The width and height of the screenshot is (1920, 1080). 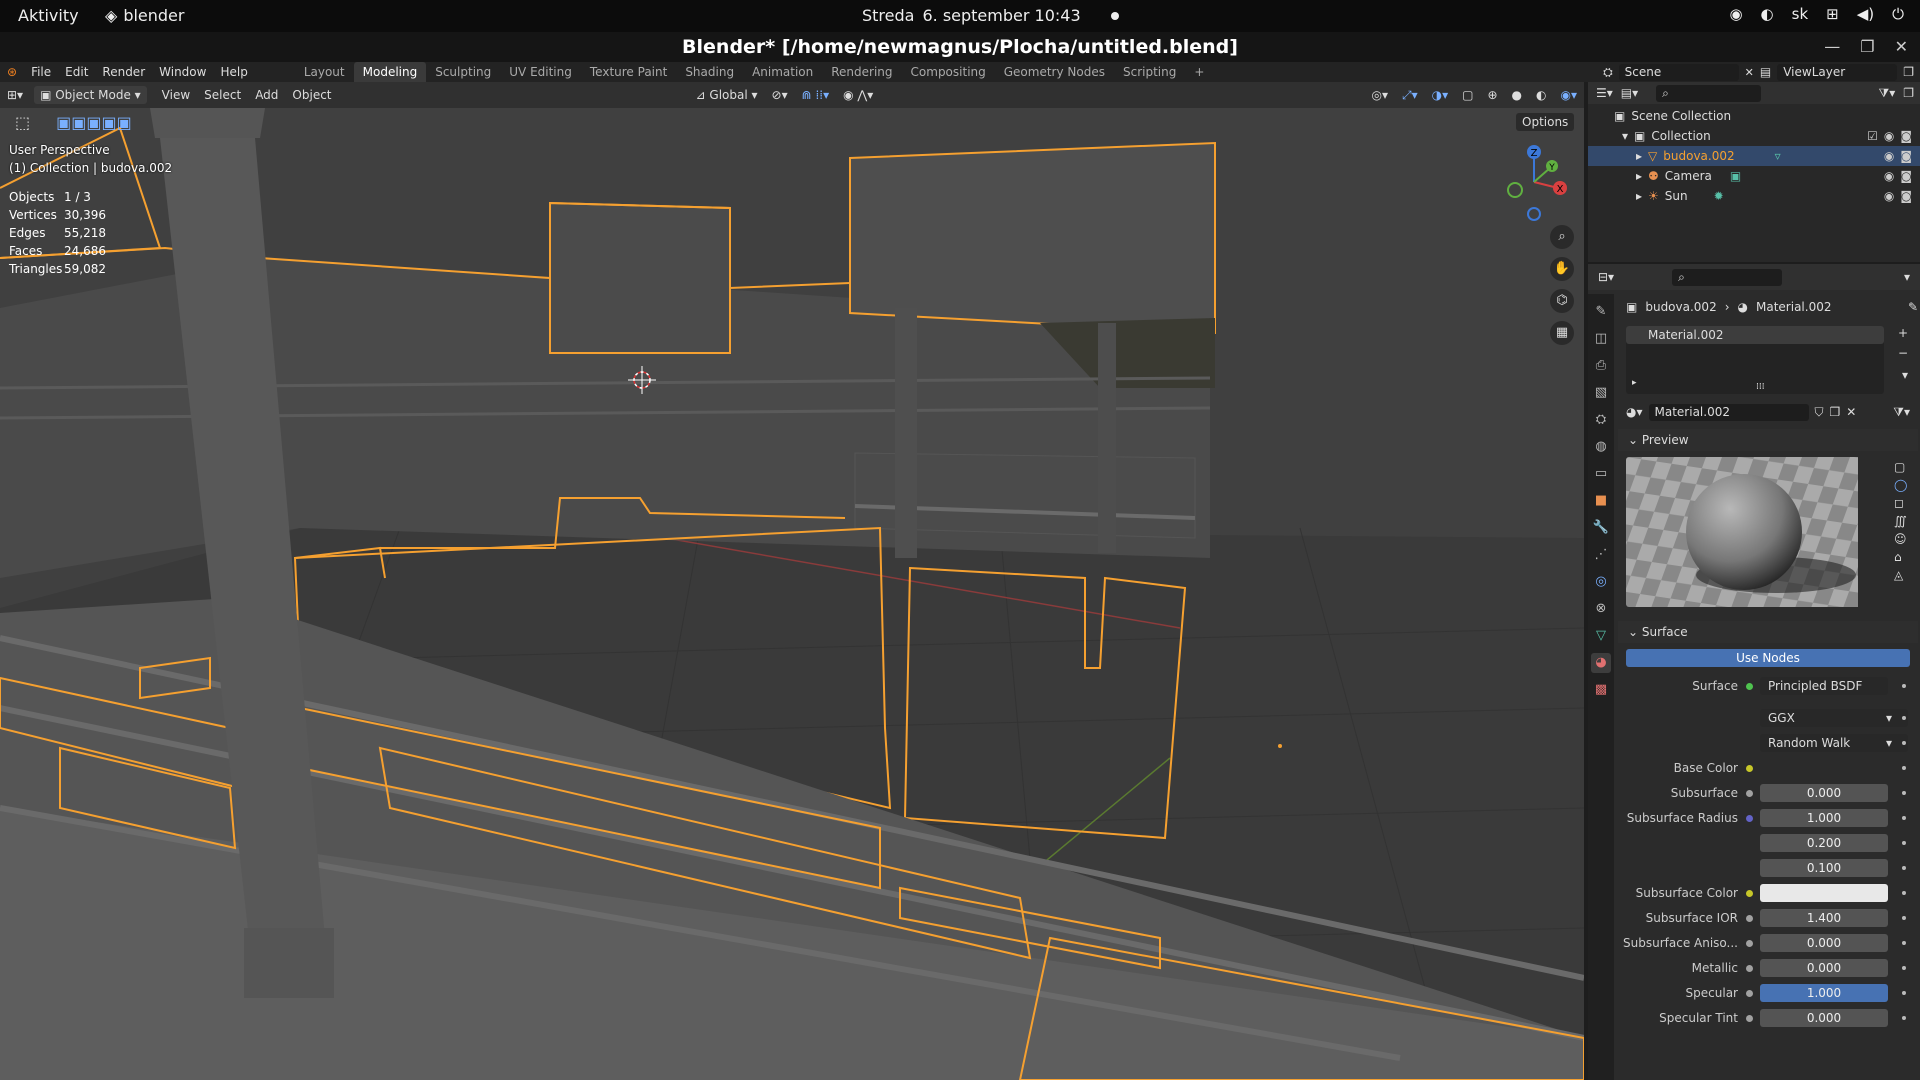 I want to click on texture-tab-icon: ▩, so click(x=1601, y=690).